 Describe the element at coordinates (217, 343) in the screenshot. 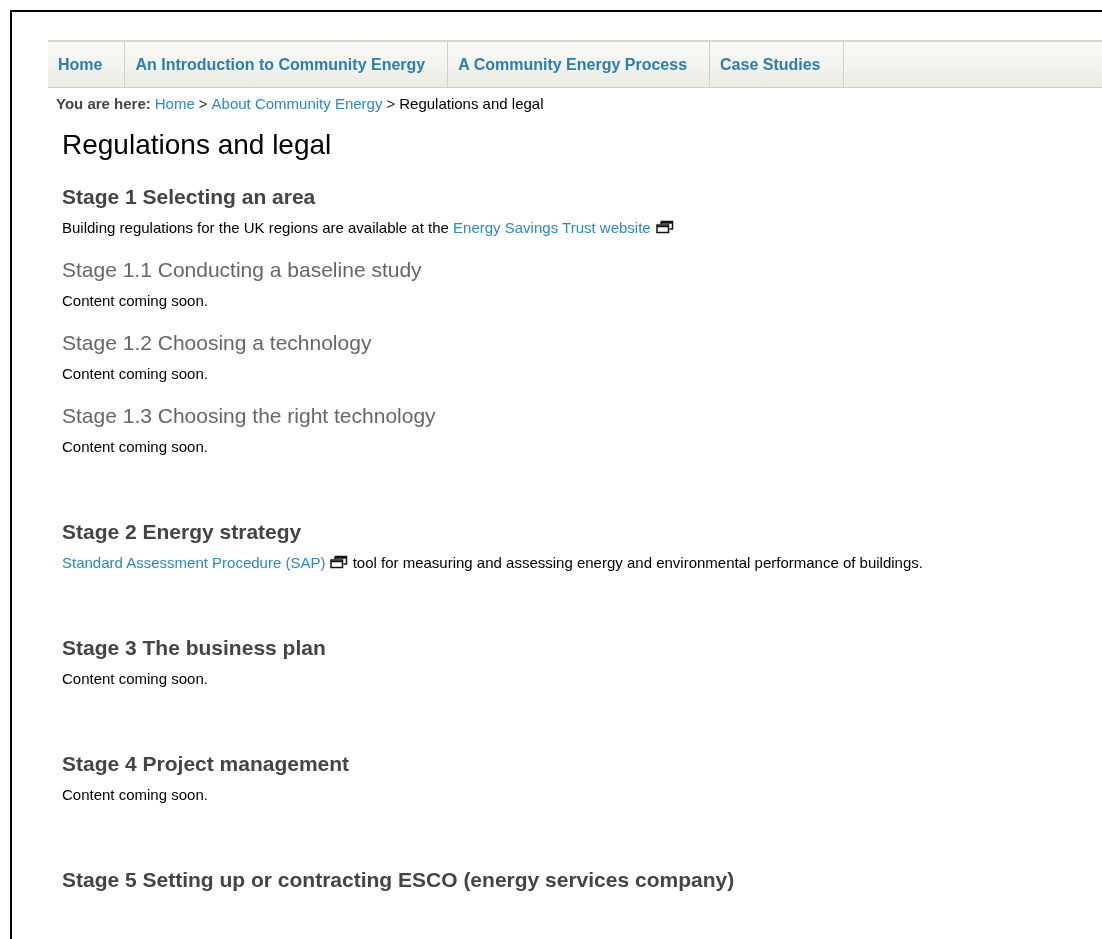

I see `substage-heading: Stage 1.2 Choosing a technology` at that location.